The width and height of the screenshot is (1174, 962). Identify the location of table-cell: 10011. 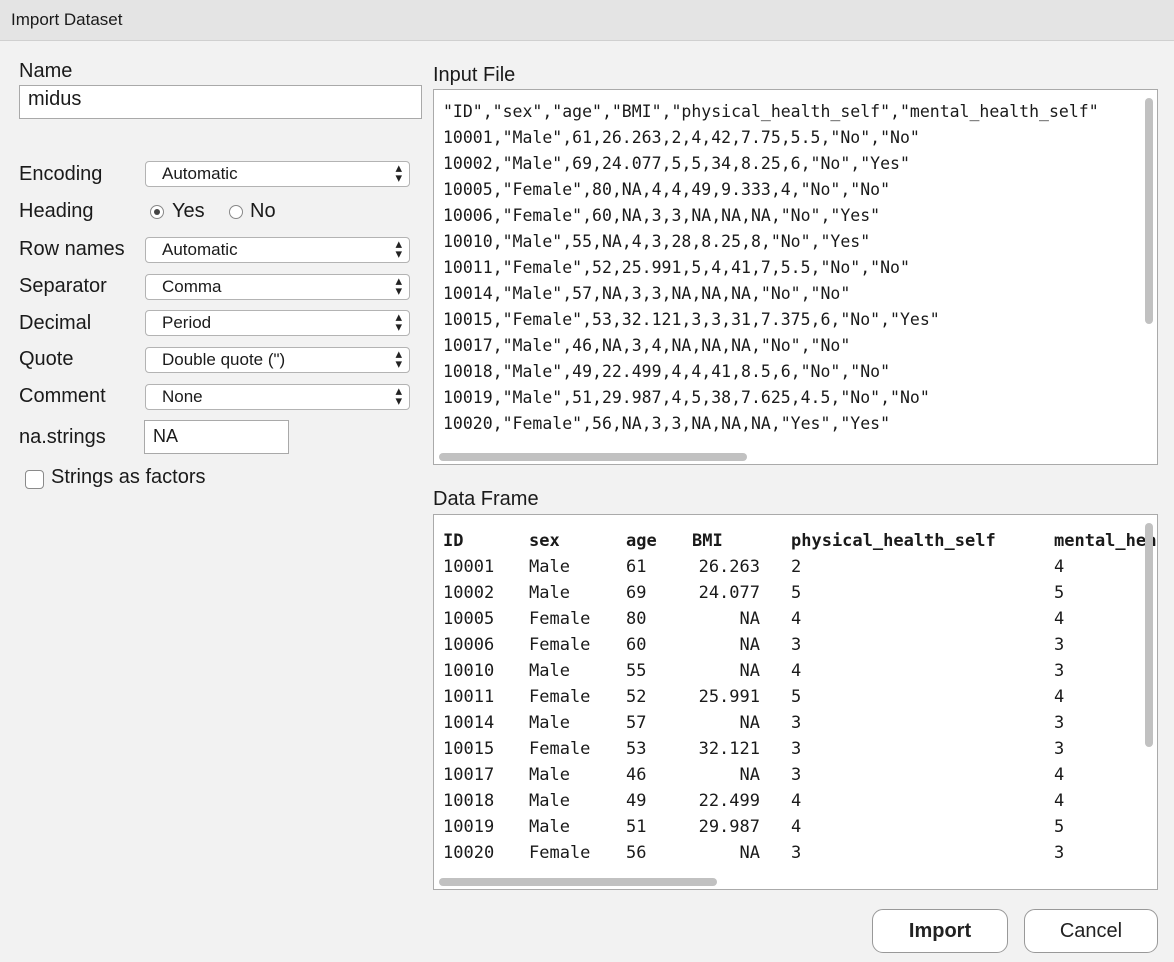
(469, 697).